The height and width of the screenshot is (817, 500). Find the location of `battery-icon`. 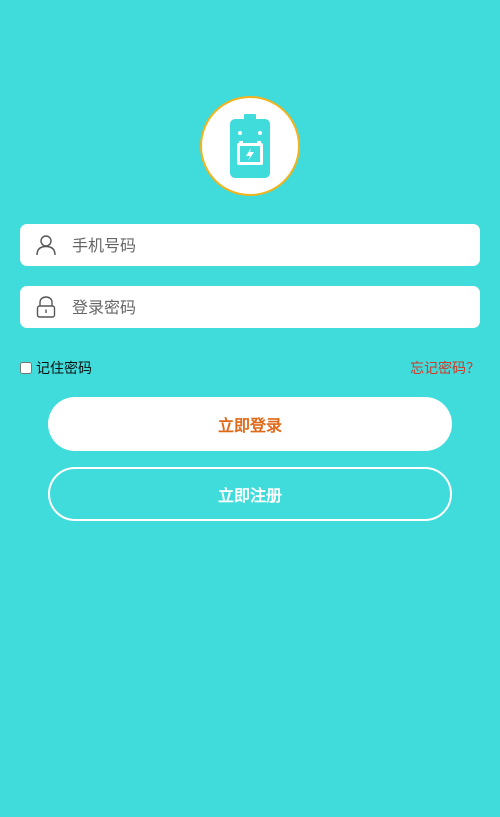

battery-icon is located at coordinates (250, 146).